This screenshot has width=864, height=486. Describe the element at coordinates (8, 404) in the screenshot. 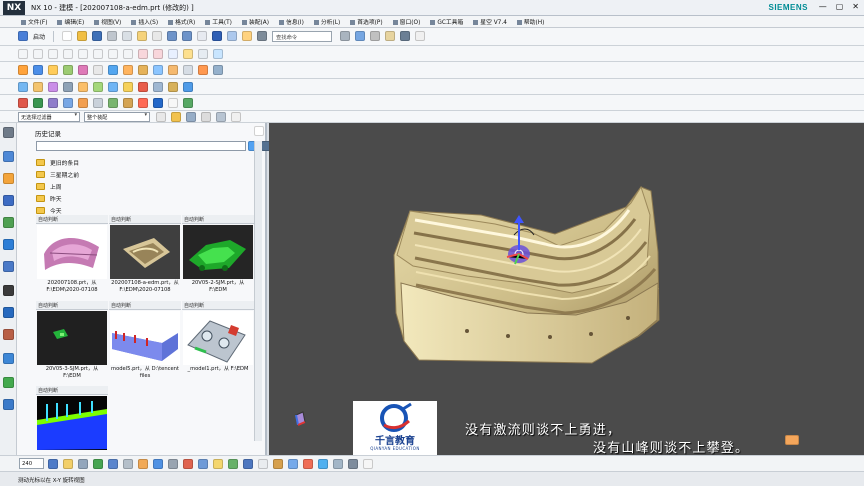

I see `extra-resource-icon` at that location.